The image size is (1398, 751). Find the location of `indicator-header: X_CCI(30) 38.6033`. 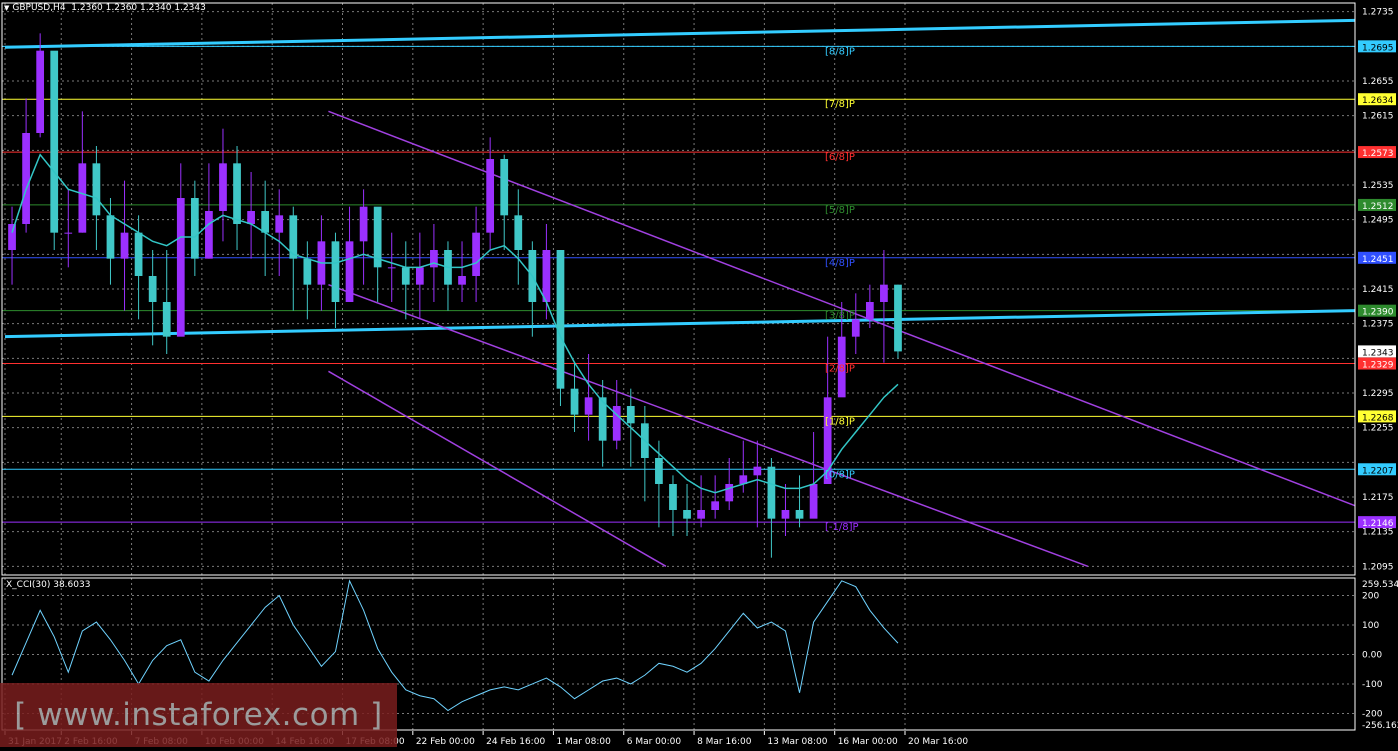

indicator-header: X_CCI(30) 38.6033 is located at coordinates (48, 585).